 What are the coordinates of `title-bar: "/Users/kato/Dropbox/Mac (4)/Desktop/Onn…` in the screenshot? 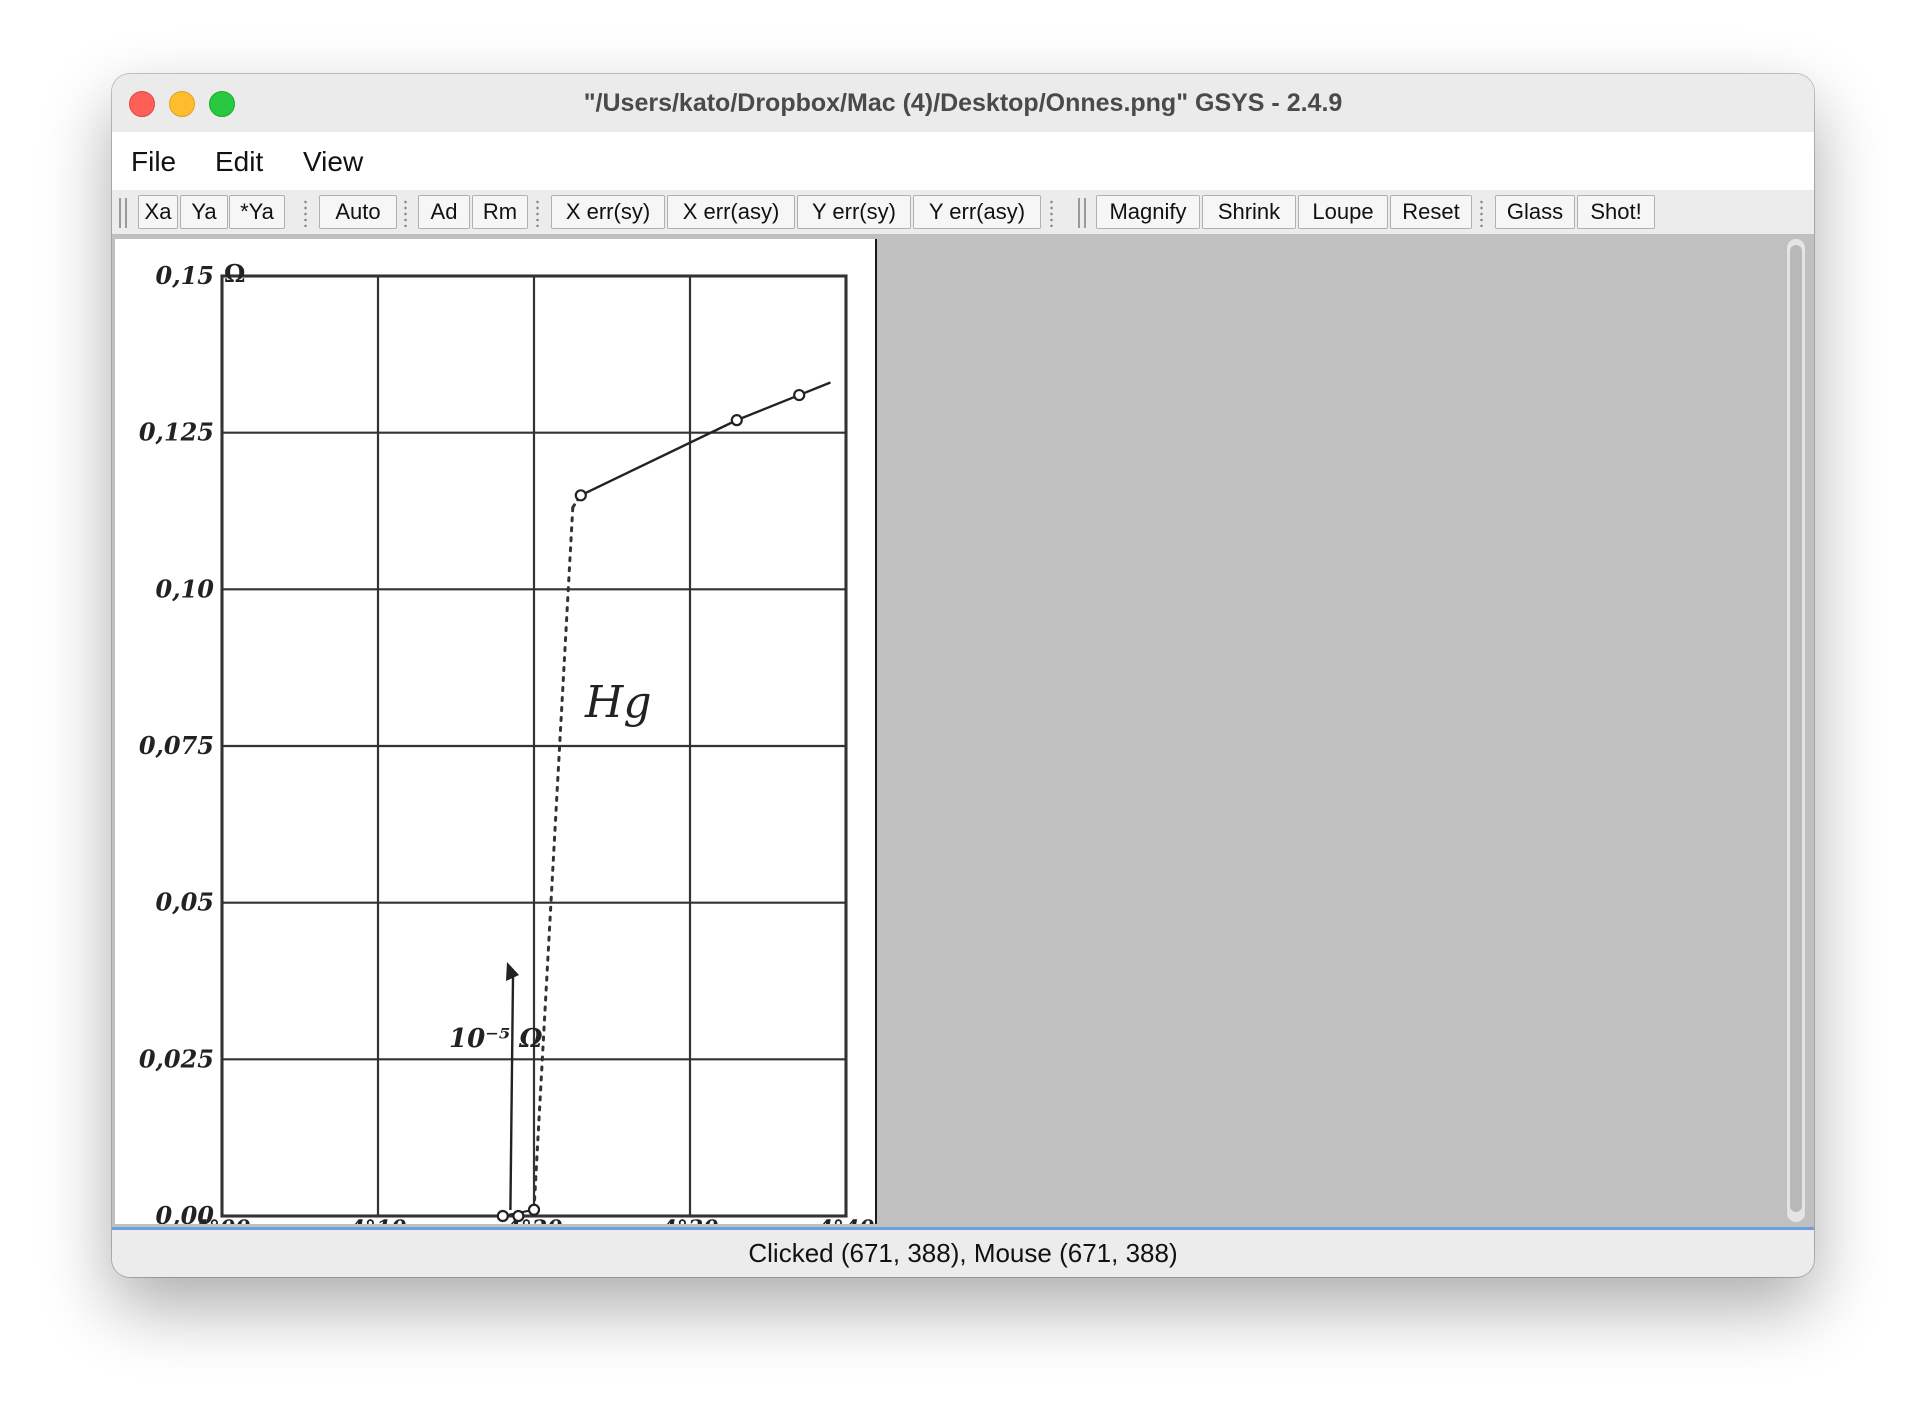 It's located at (963, 103).